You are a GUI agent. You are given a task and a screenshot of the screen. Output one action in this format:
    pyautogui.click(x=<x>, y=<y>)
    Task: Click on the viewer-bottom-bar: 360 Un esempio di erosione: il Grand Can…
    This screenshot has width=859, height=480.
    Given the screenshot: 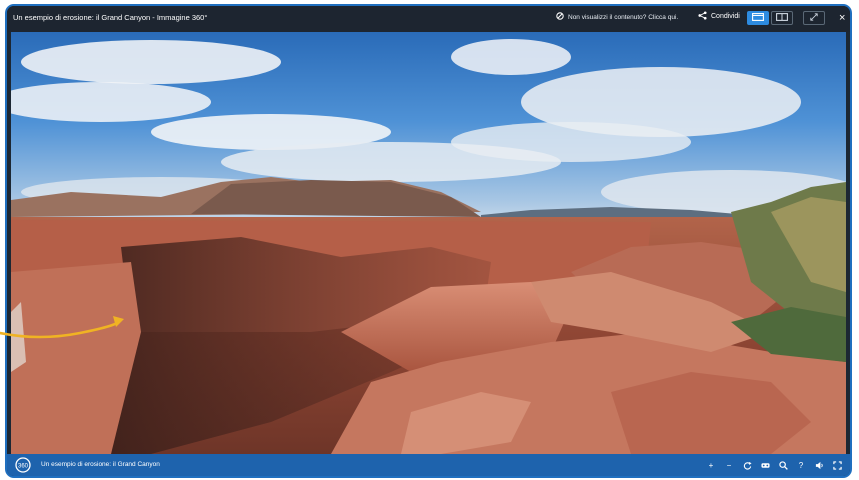 What is the action you would take?
    pyautogui.click(x=428, y=465)
    